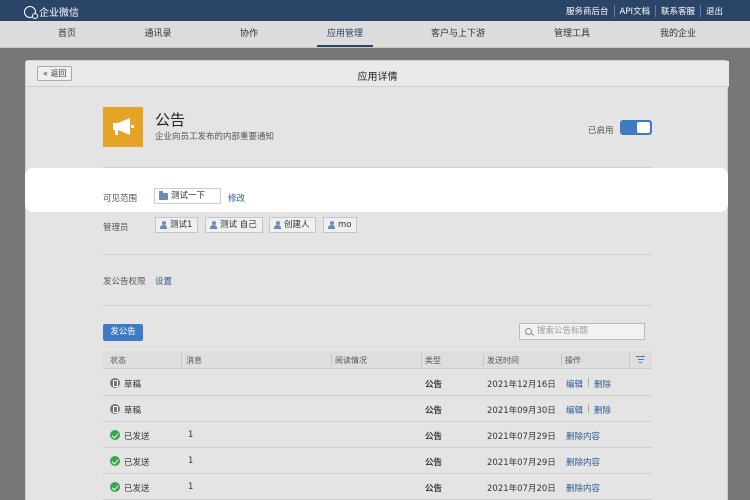 This screenshot has height=500, width=750. I want to click on page-title: 应用详情, so click(377, 77).